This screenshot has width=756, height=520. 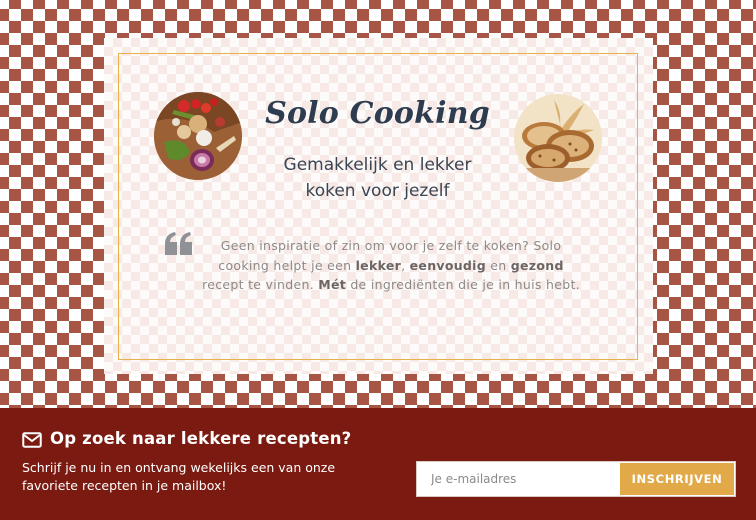 I want to click on newsletter-form: INSCHRIJVEN, so click(x=576, y=479).